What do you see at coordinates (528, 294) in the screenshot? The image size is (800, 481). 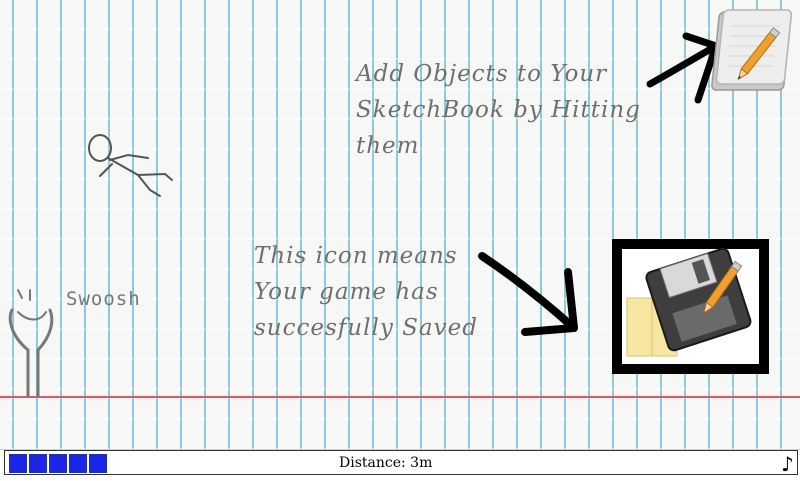 I see `arrow-to-save-icon` at bounding box center [528, 294].